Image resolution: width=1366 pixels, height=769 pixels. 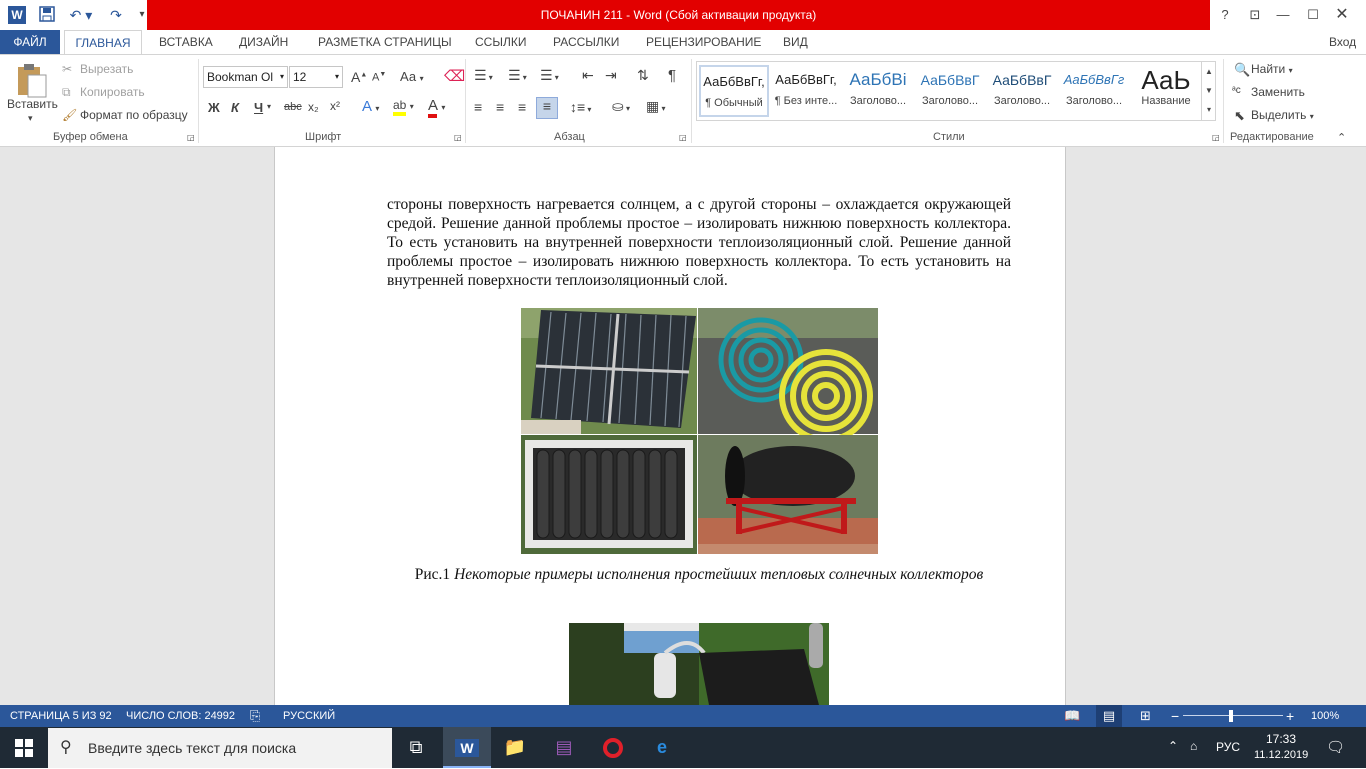 What do you see at coordinates (699, 664) in the screenshot?
I see `figure-pool-collector` at bounding box center [699, 664].